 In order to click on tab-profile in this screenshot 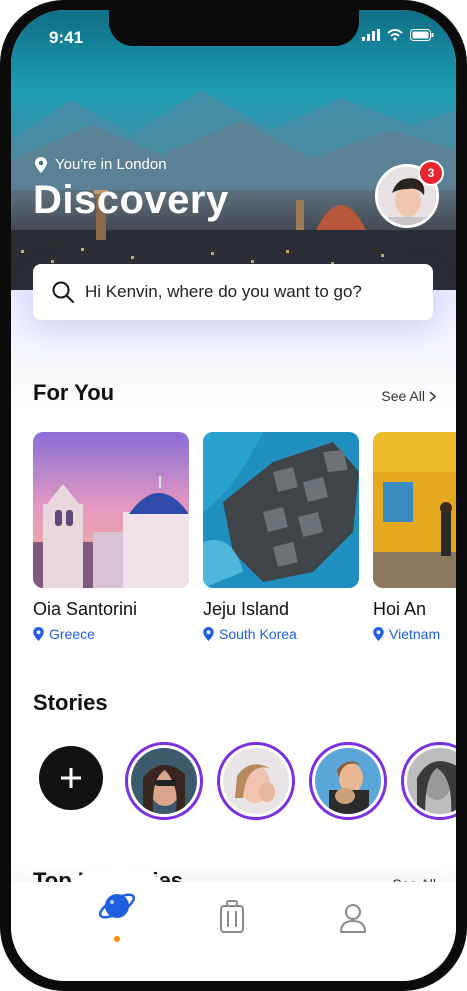, I will do `click(354, 919)`.